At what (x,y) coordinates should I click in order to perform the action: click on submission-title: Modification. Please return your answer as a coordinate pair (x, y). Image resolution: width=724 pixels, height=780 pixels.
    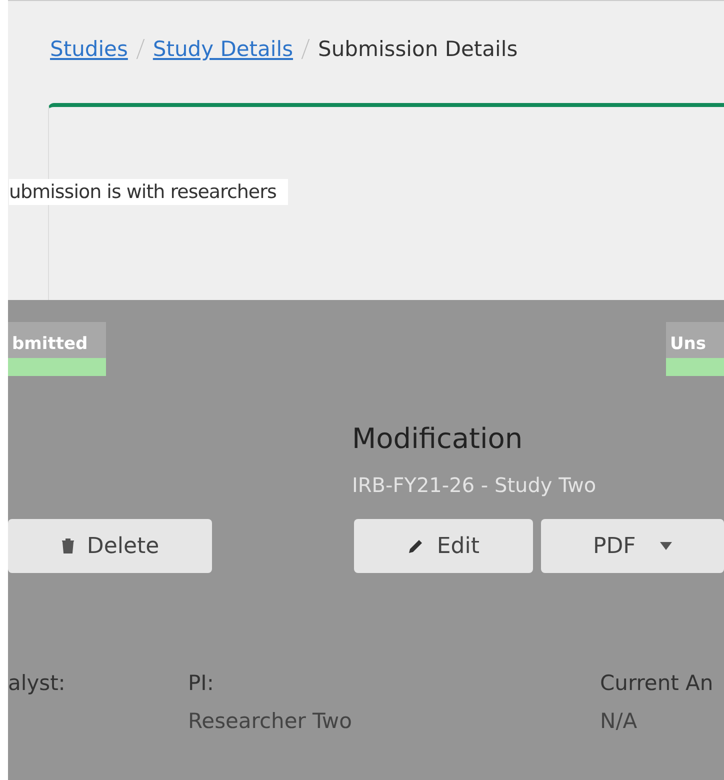
    Looking at the image, I should click on (438, 438).